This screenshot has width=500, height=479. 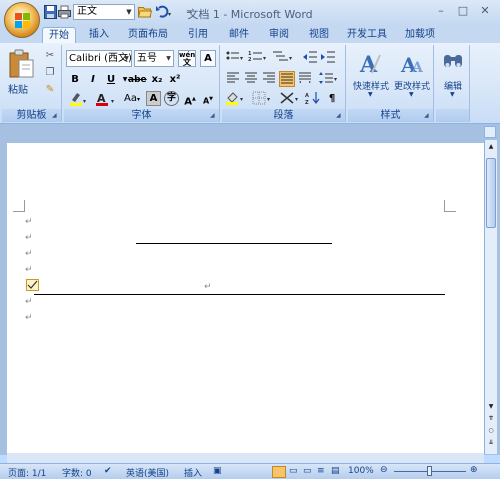 What do you see at coordinates (250, 14) in the screenshot?
I see `window-title: 文档 1 - Microsoft Word` at bounding box center [250, 14].